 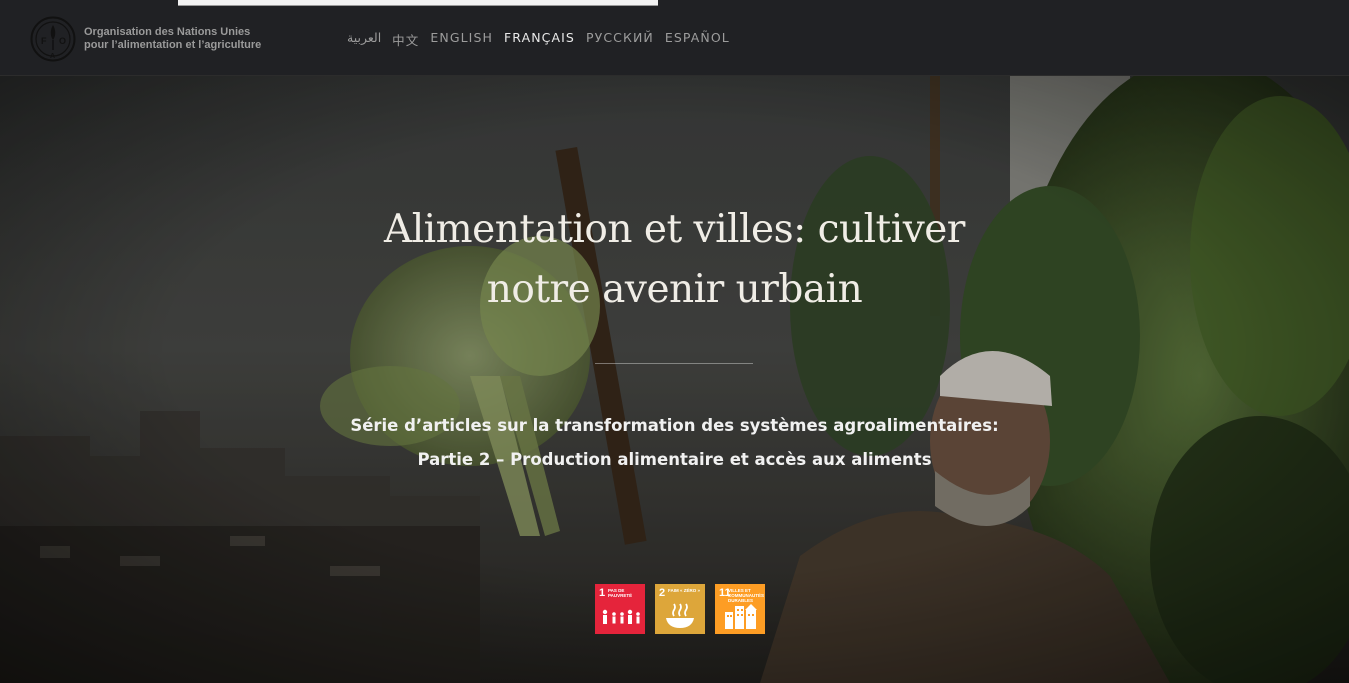 I want to click on svg-text: A, so click(x=52, y=56).